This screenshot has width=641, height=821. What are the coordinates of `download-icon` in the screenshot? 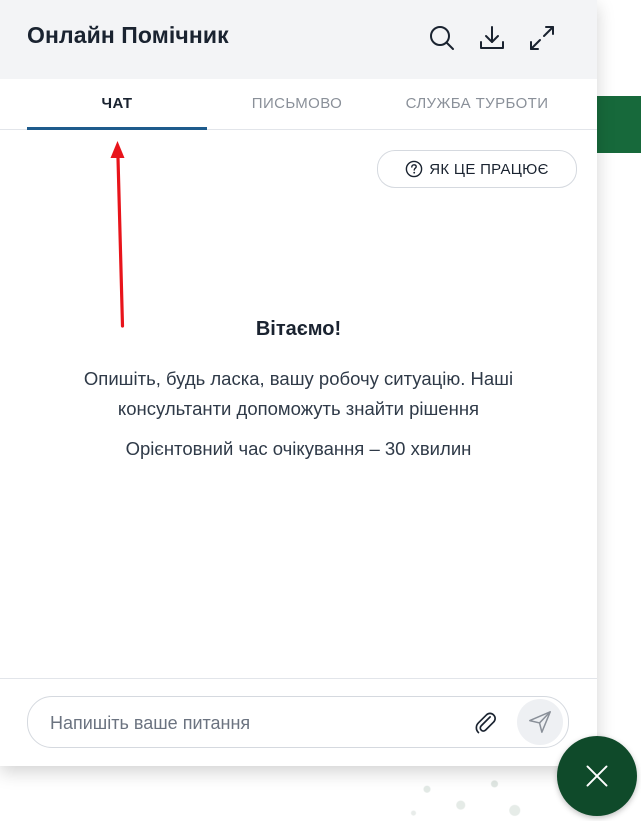 It's located at (492, 37).